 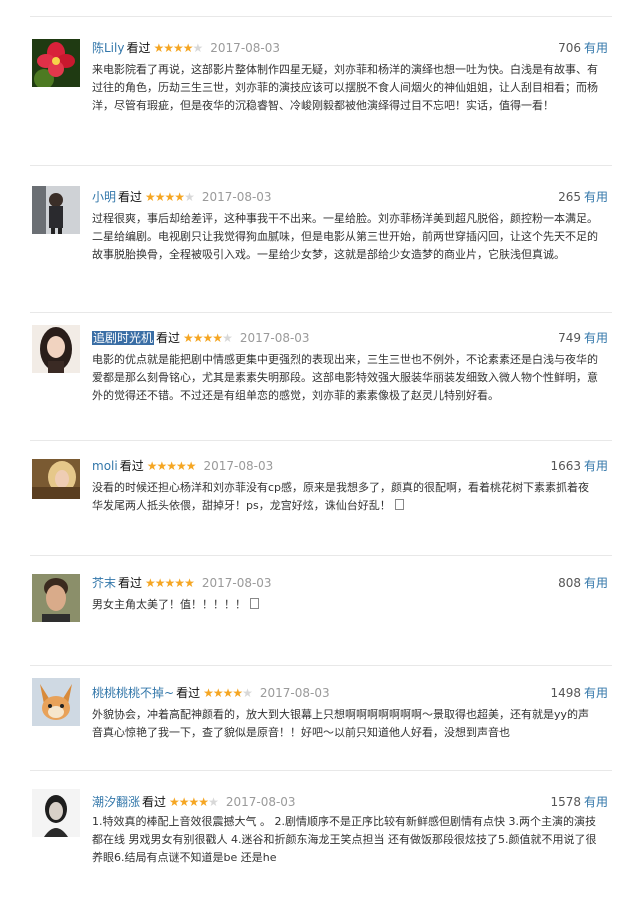 I want to click on useful-vote: 1498 有用, so click(x=579, y=693).